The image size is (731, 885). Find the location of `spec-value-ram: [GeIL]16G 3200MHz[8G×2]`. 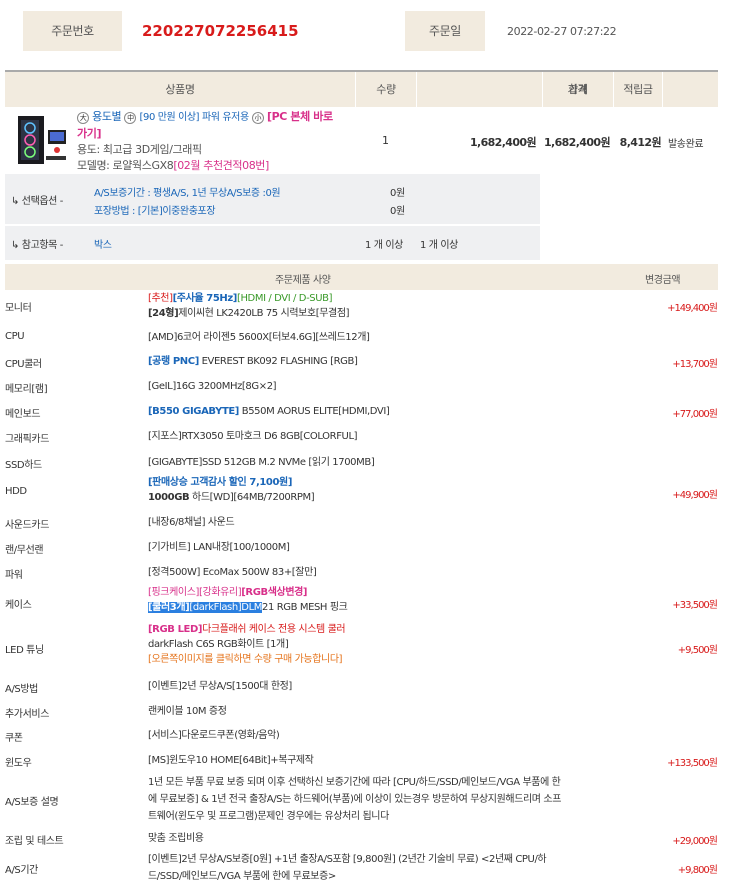

spec-value-ram: [GeIL]16G 3200MHz[8G×2] is located at coordinates (212, 386).